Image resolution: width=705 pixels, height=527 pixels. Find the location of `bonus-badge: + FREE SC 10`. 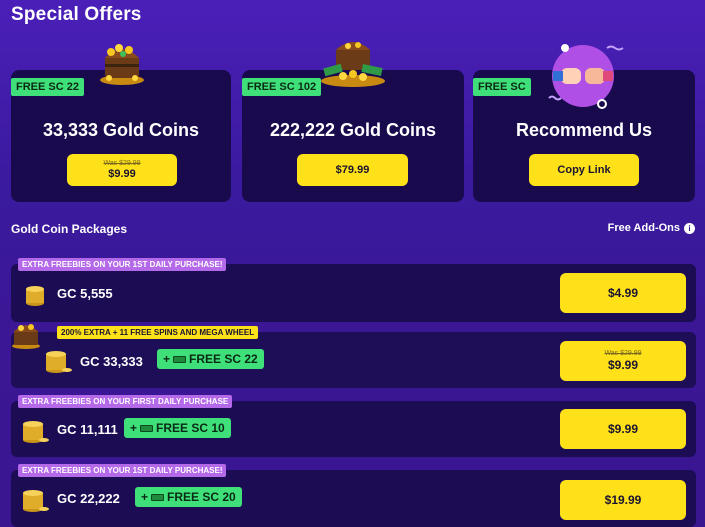

bonus-badge: + FREE SC 10 is located at coordinates (177, 428).